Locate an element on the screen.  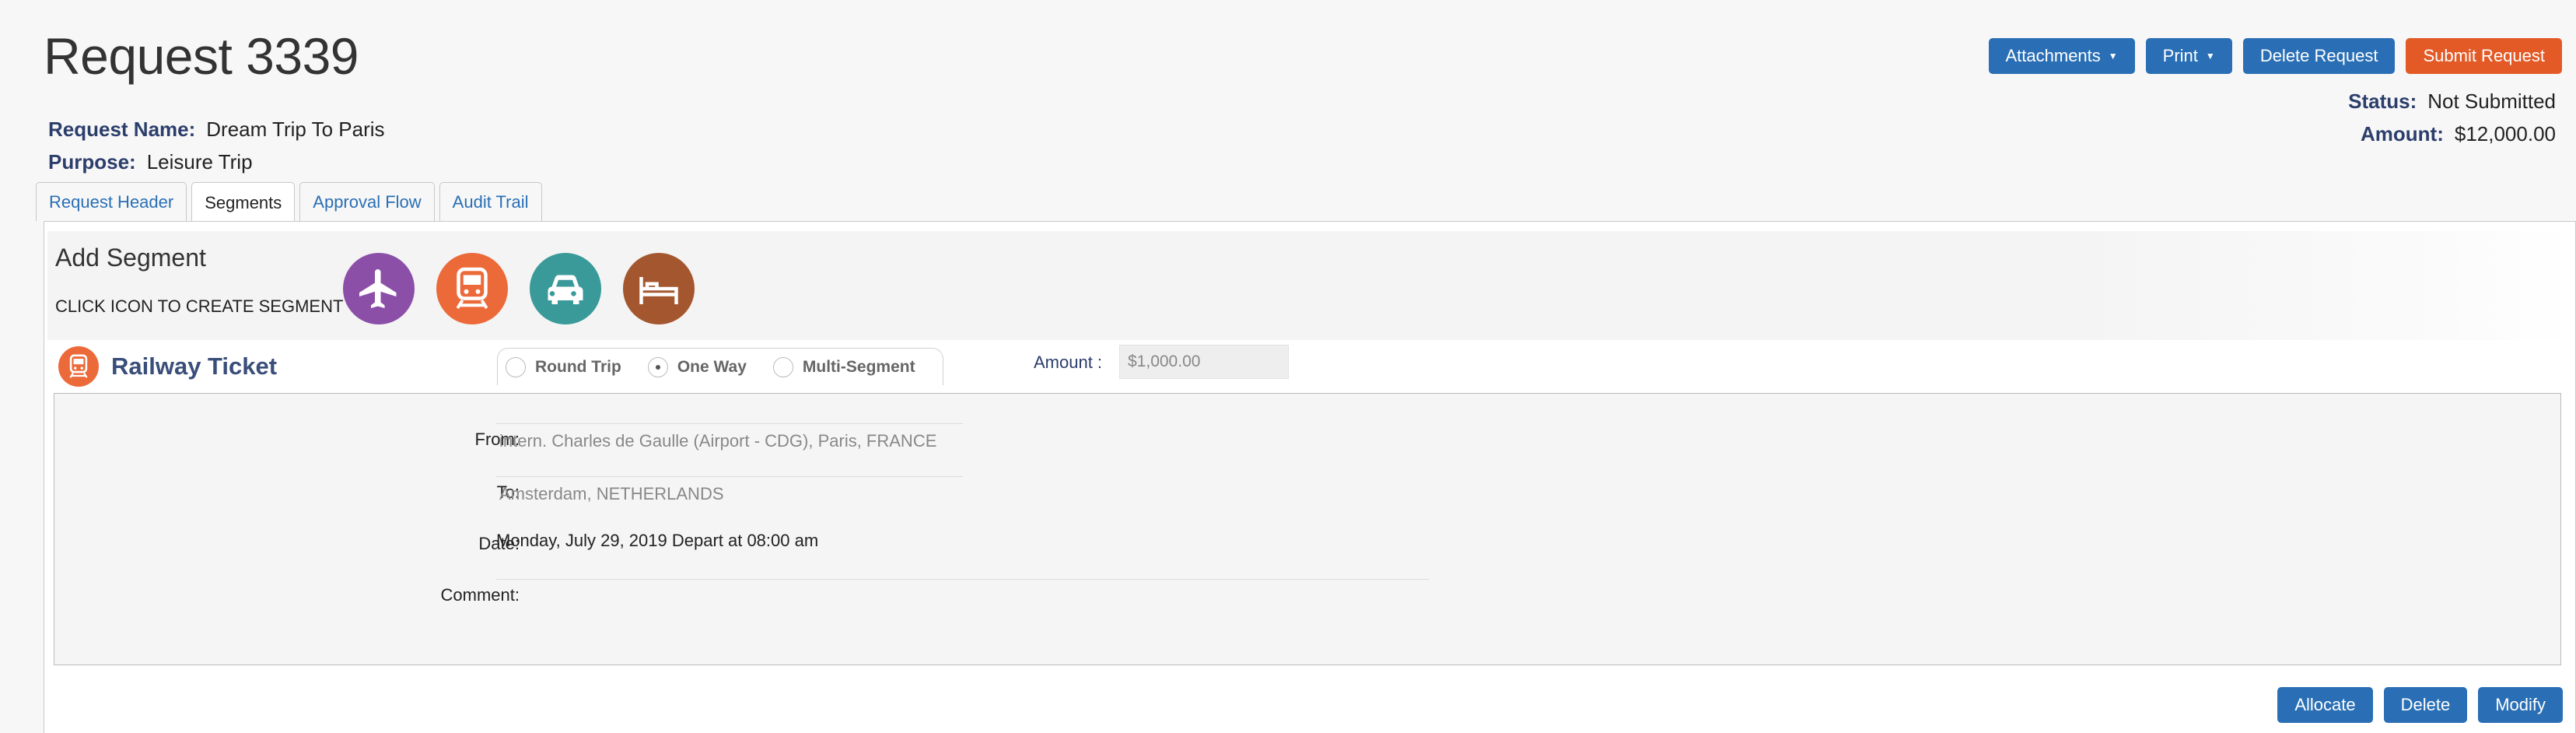
attachments-label: Attachments is located at coordinates (2053, 55).